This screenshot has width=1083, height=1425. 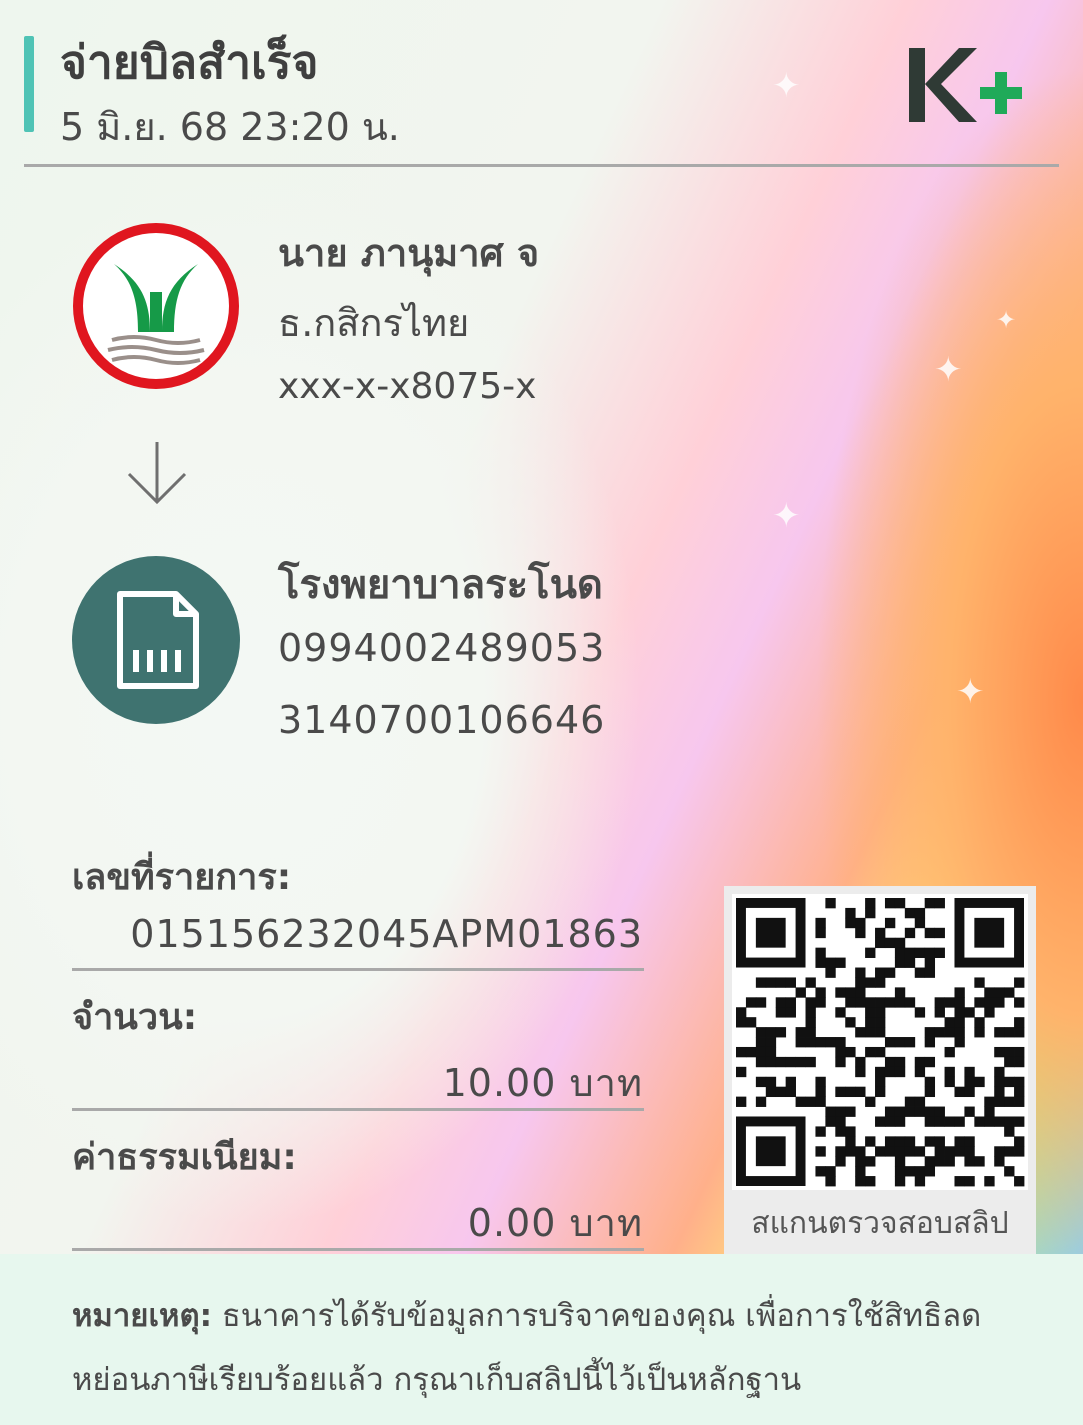 I want to click on qr-verify-panel: สแกนตรวจสอบสลิป, so click(x=880, y=1071).